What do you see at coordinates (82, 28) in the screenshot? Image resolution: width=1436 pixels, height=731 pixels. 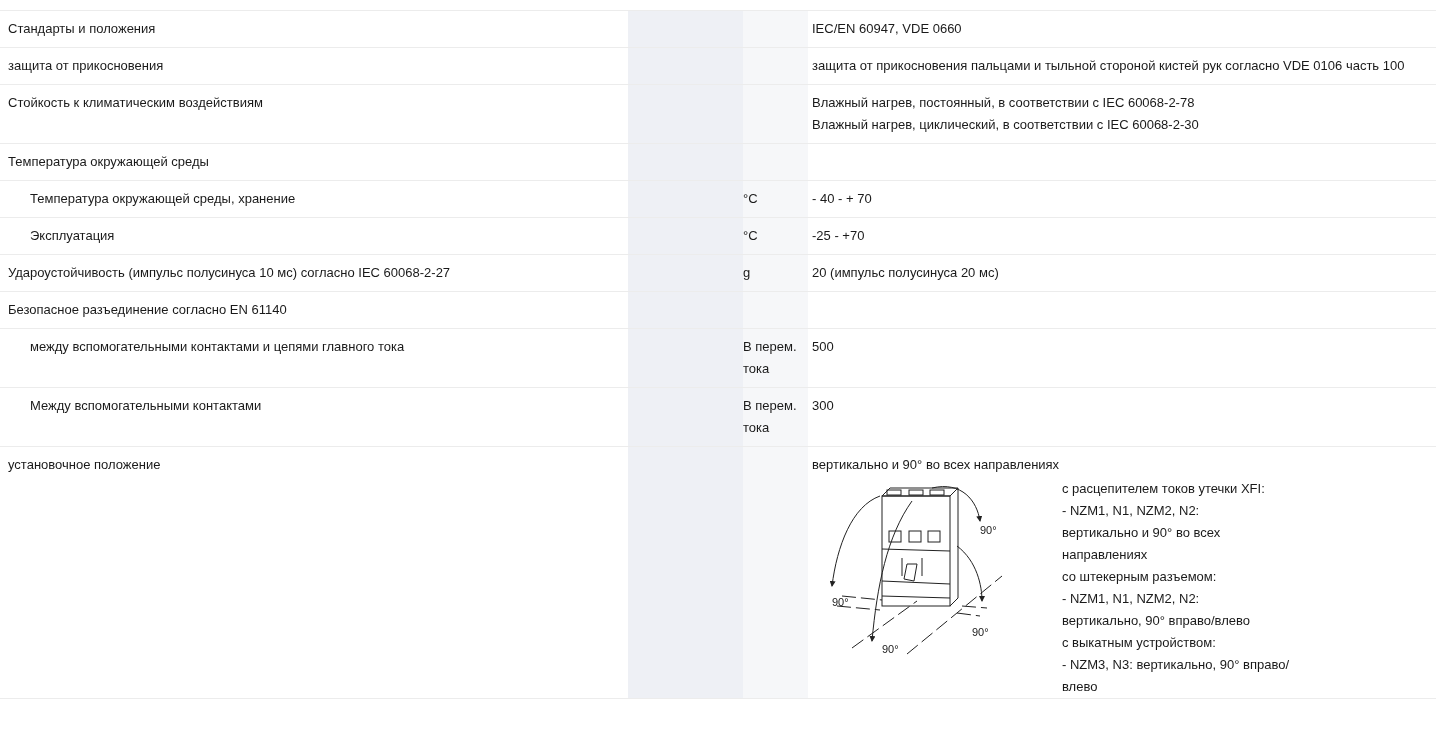 I see `property-label: Стандарты и положения` at bounding box center [82, 28].